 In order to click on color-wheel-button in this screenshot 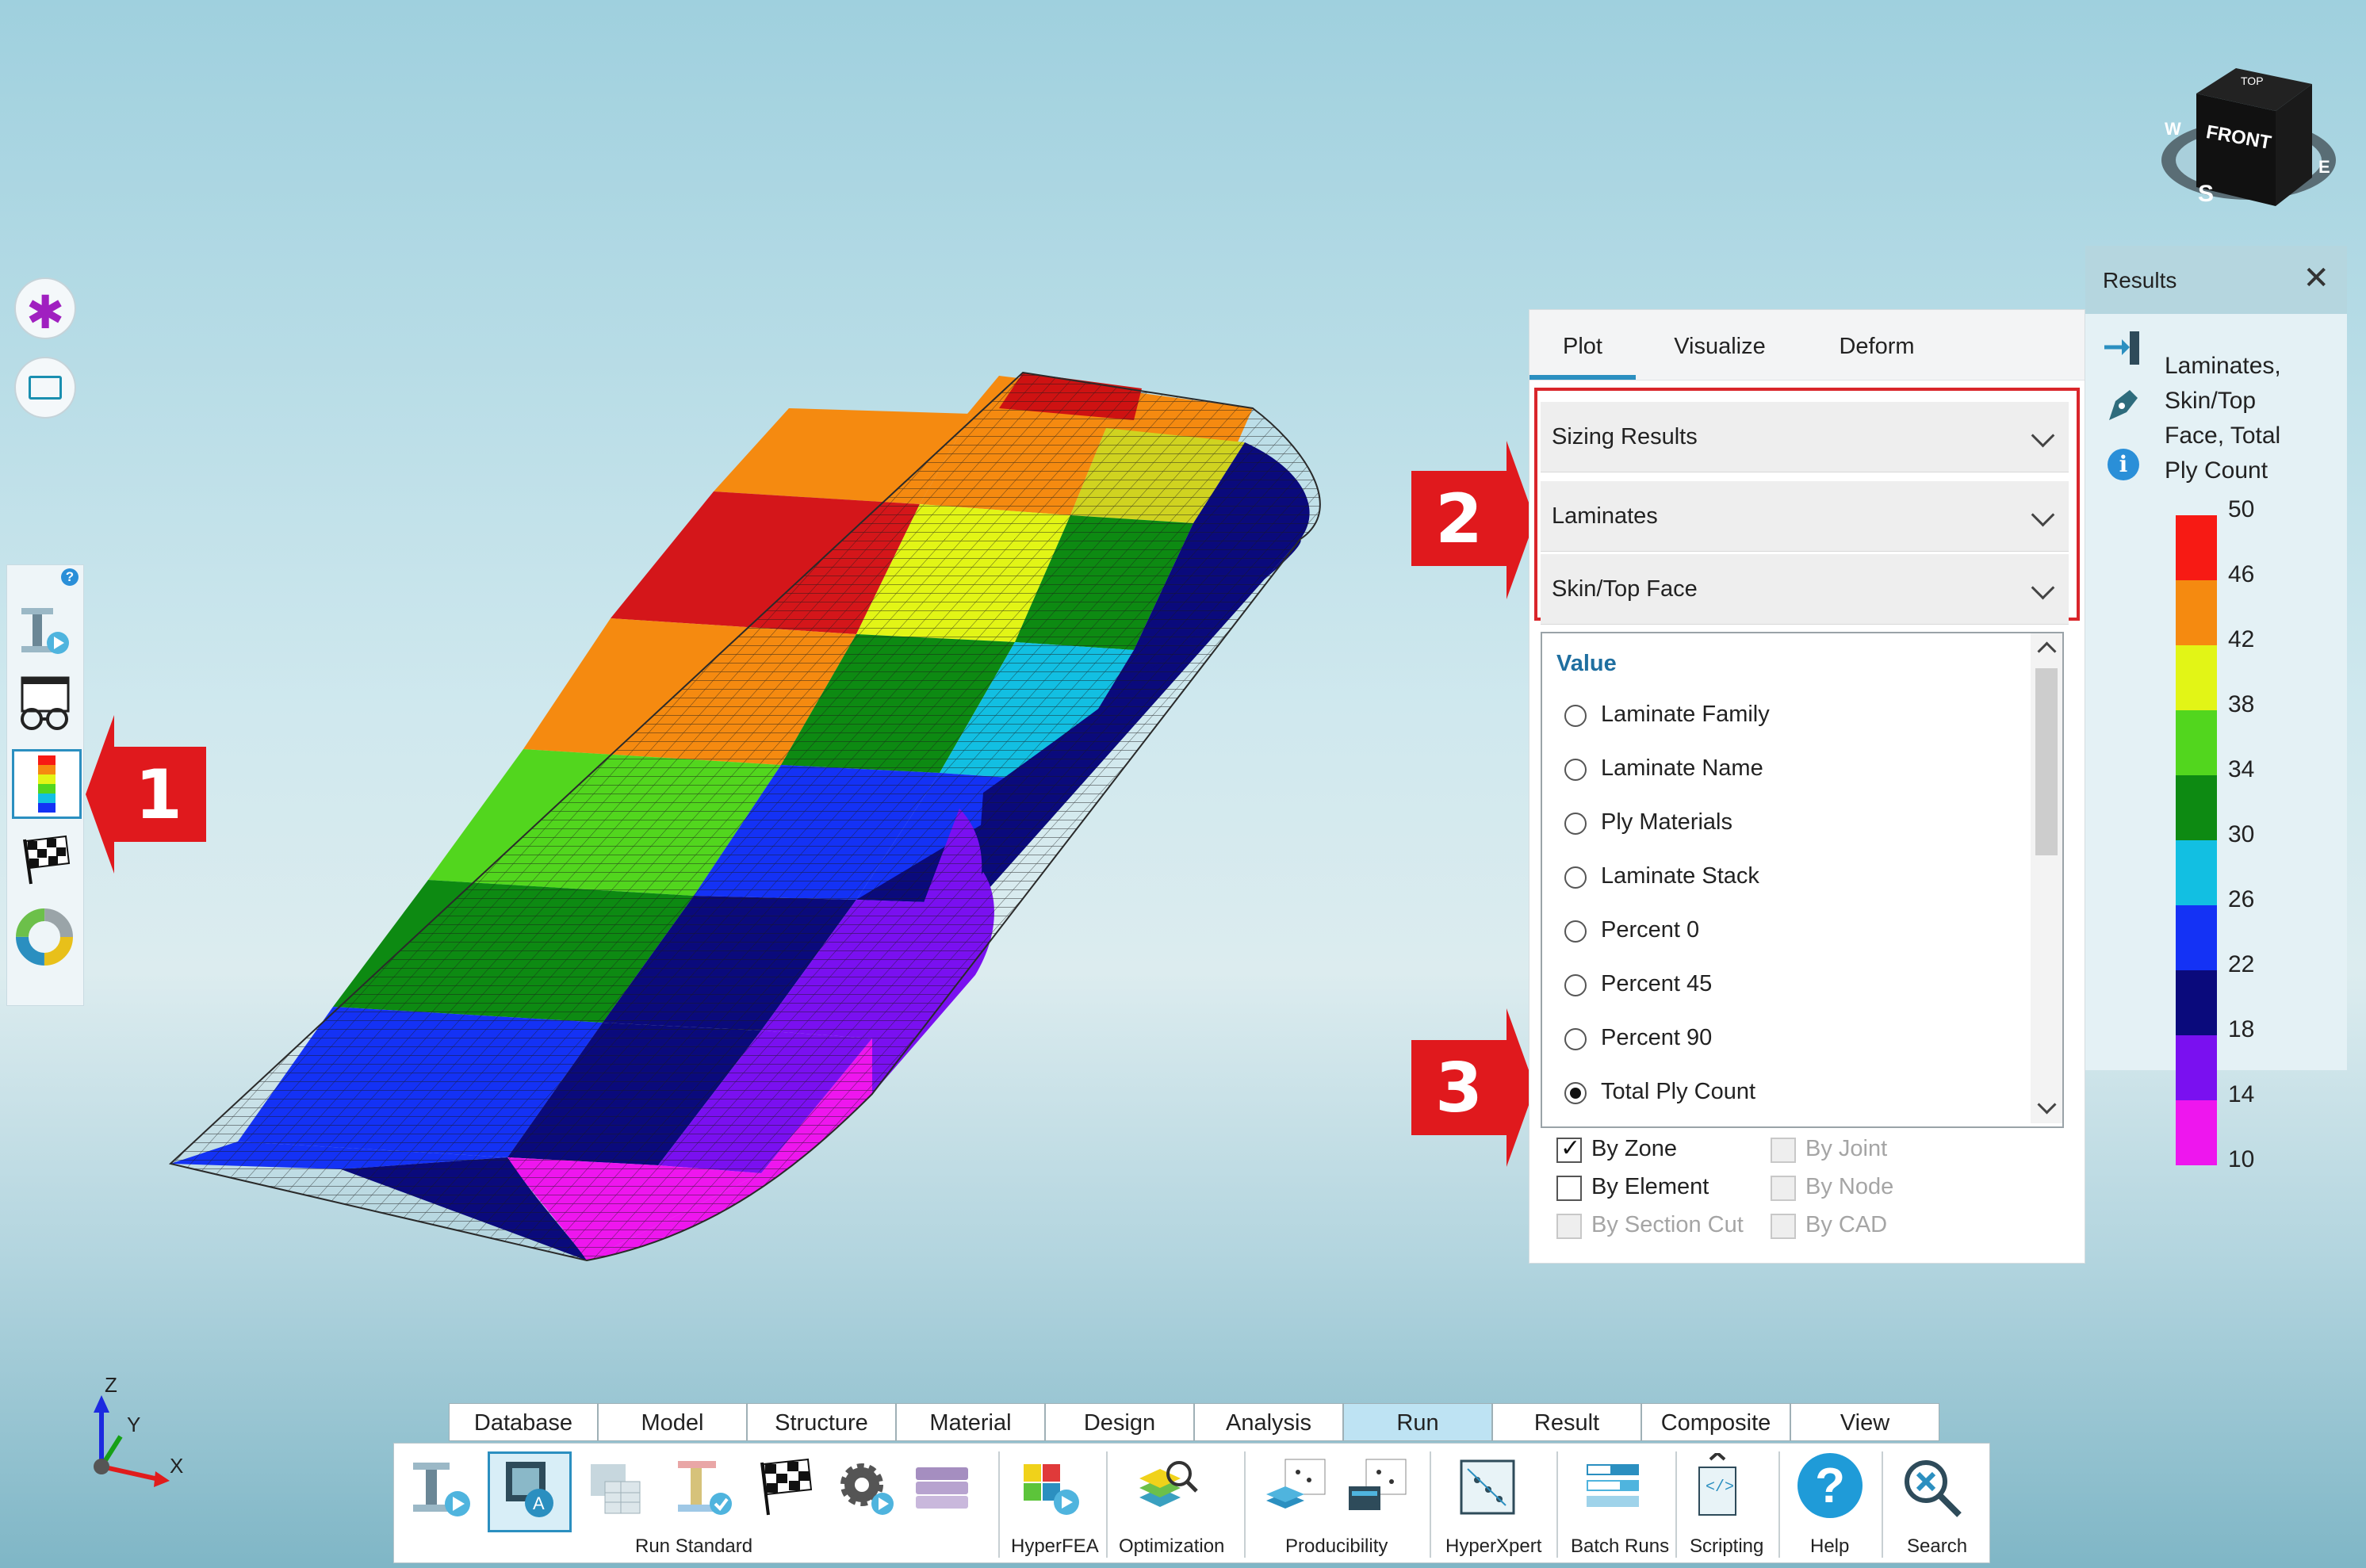, I will do `click(44, 937)`.